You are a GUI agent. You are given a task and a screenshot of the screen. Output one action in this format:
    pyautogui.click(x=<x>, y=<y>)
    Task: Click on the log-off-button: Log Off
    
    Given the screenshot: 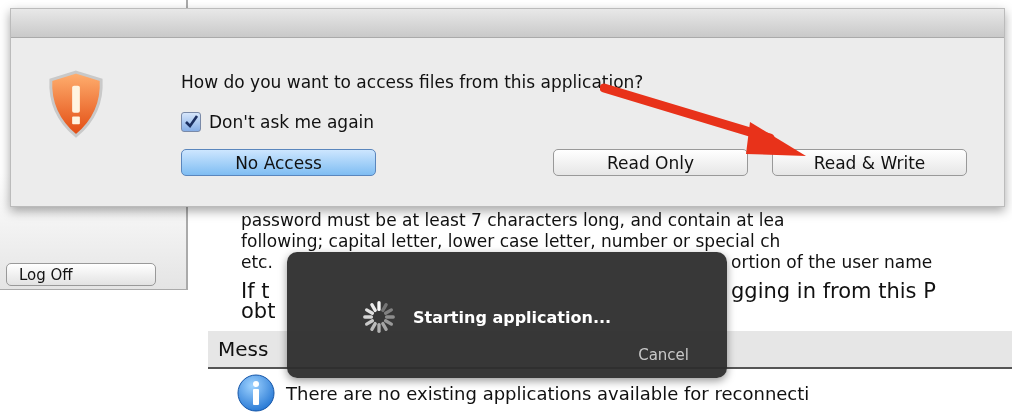 What is the action you would take?
    pyautogui.click(x=81, y=274)
    